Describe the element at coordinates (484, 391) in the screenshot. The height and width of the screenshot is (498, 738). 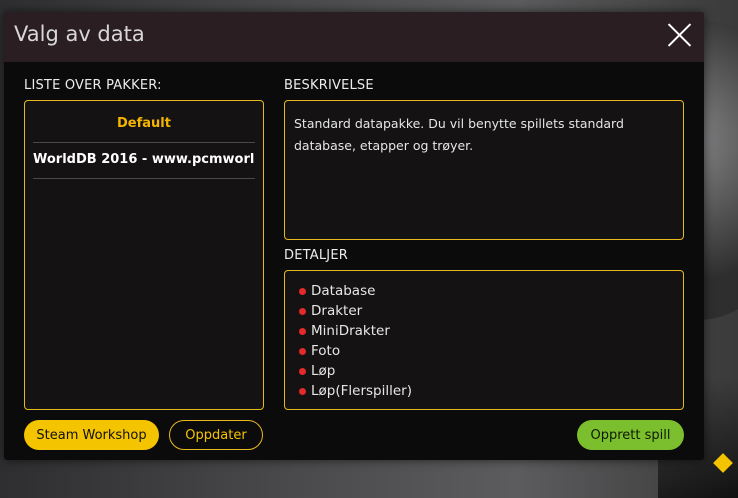
I see `detail-item: Løp(Flerspiller)` at that location.